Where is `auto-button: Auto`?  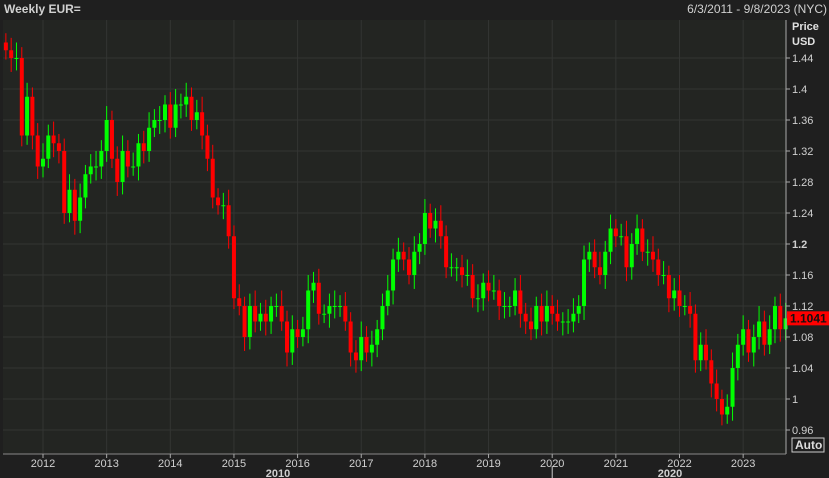
auto-button: Auto is located at coordinates (808, 445).